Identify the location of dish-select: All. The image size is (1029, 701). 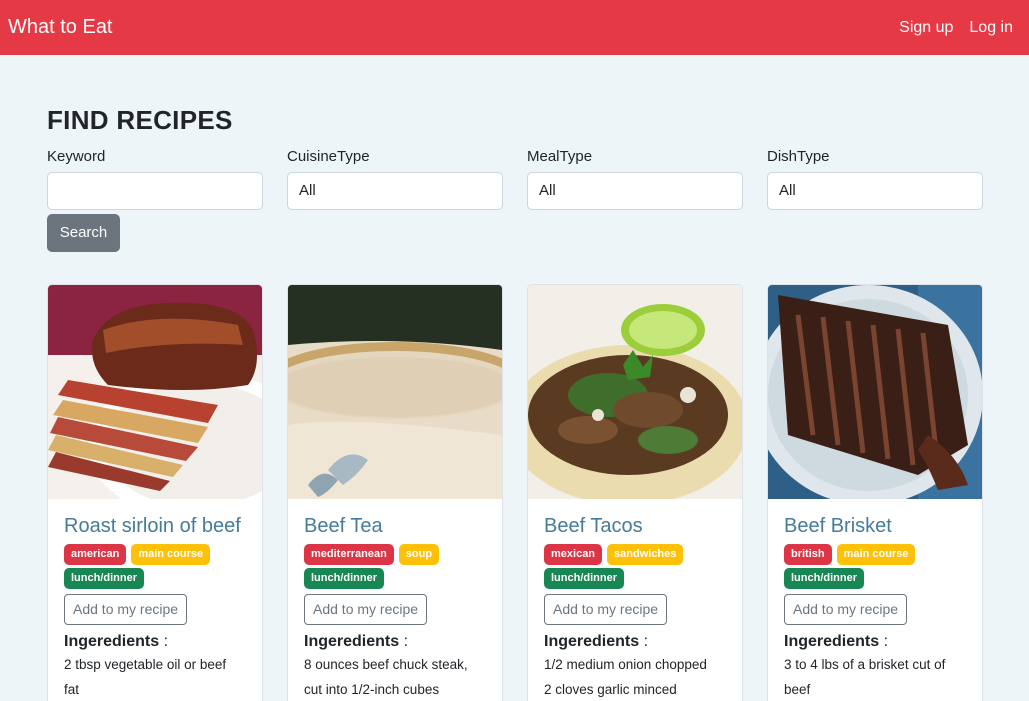
(875, 191).